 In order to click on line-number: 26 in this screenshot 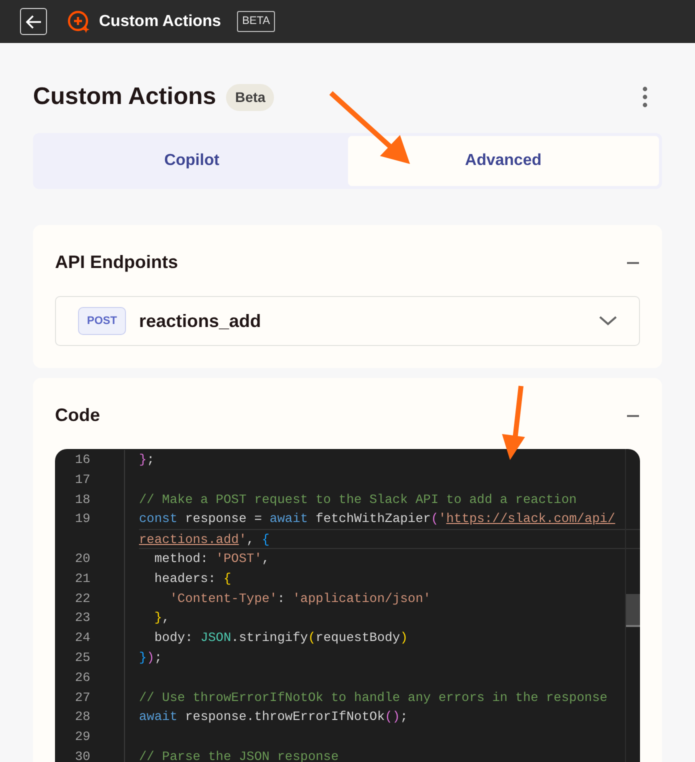, I will do `click(82, 677)`.